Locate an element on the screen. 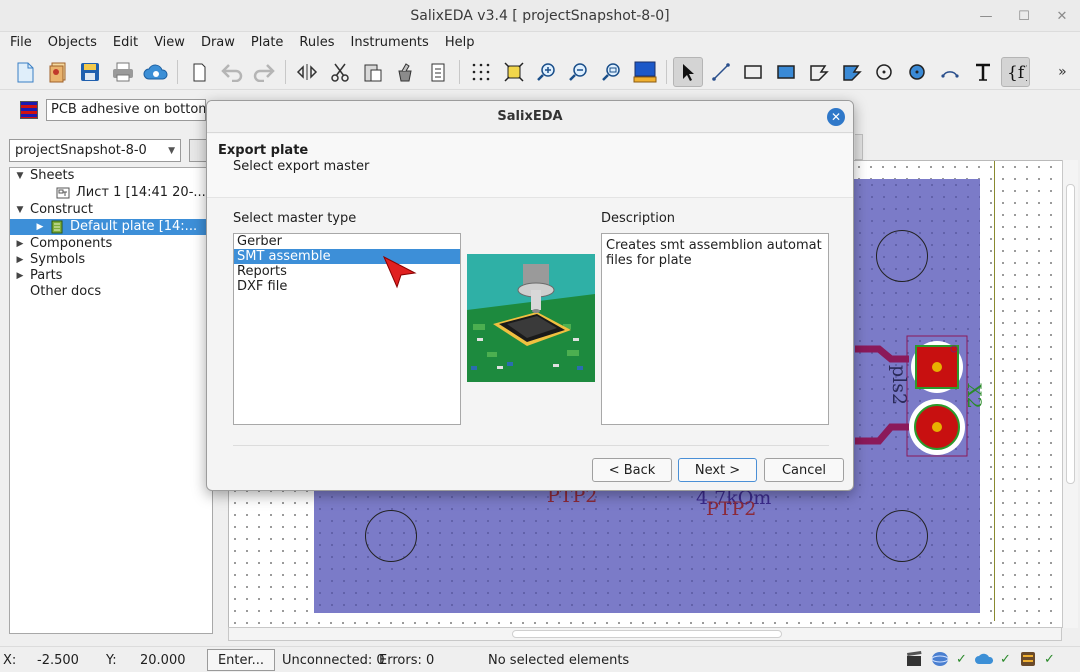 The image size is (1080, 672). network-icon is located at coordinates (940, 659).